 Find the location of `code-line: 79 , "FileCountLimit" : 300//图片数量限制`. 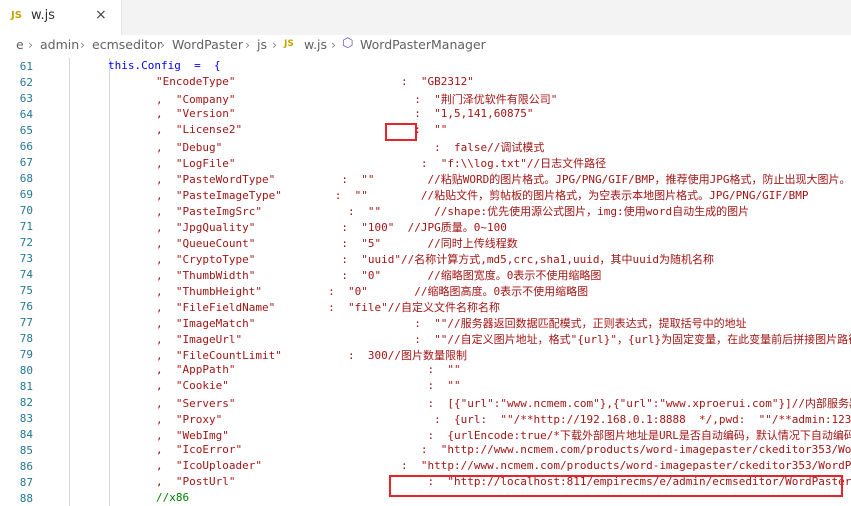

code-line: 79 , "FileCountLimit" : 300//图片数量限制 is located at coordinates (425, 354).